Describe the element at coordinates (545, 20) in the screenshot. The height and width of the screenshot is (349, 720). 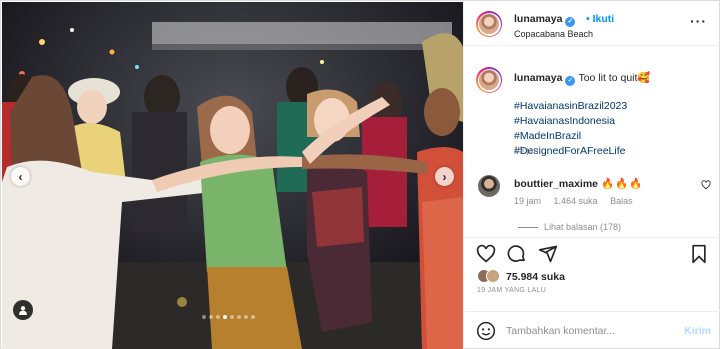
I see `author-username: lunamaya ✓` at that location.